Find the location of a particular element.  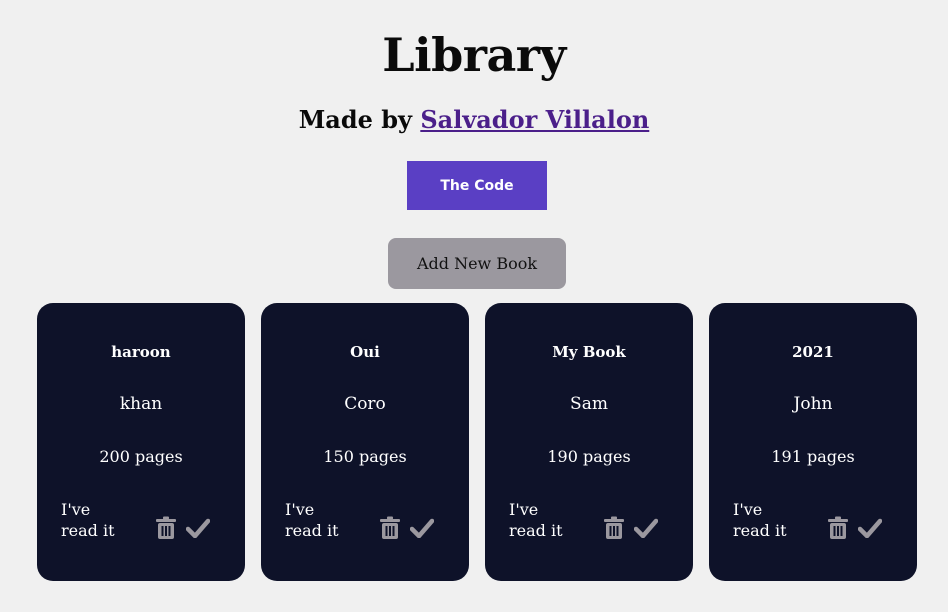

book-author: John is located at coordinates (813, 404).